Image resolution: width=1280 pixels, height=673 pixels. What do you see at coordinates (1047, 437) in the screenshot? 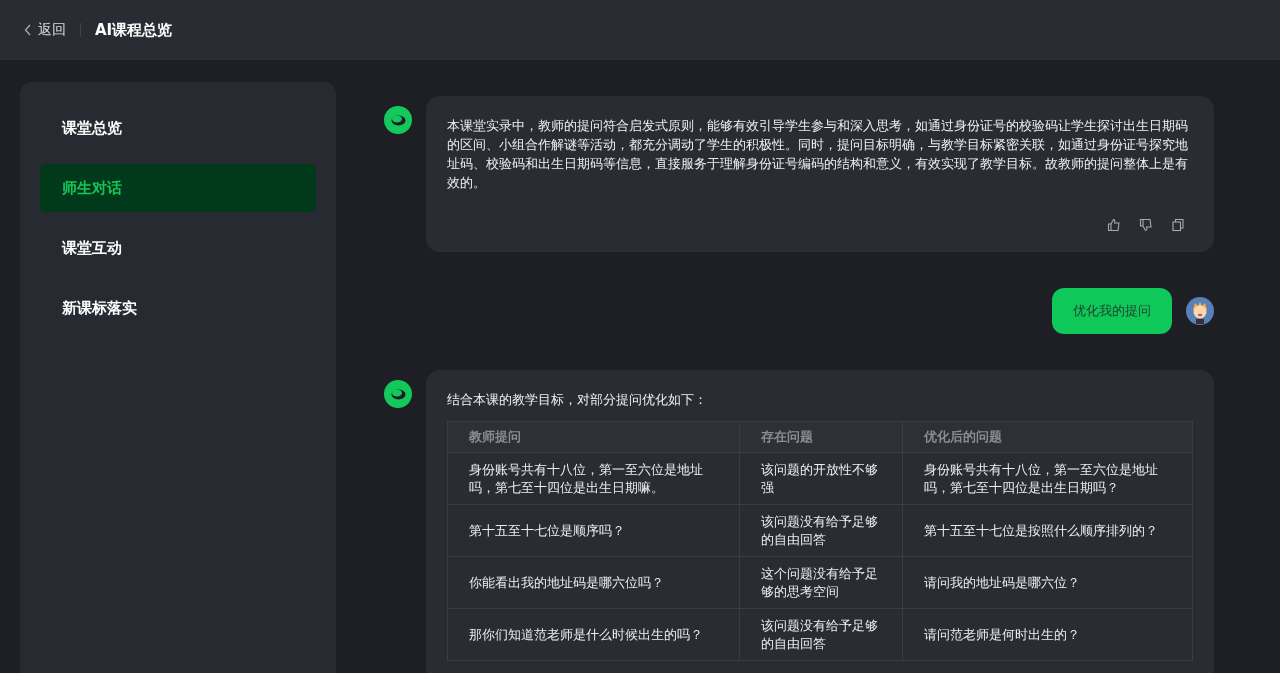
I see `column-header: 优化后的问题` at bounding box center [1047, 437].